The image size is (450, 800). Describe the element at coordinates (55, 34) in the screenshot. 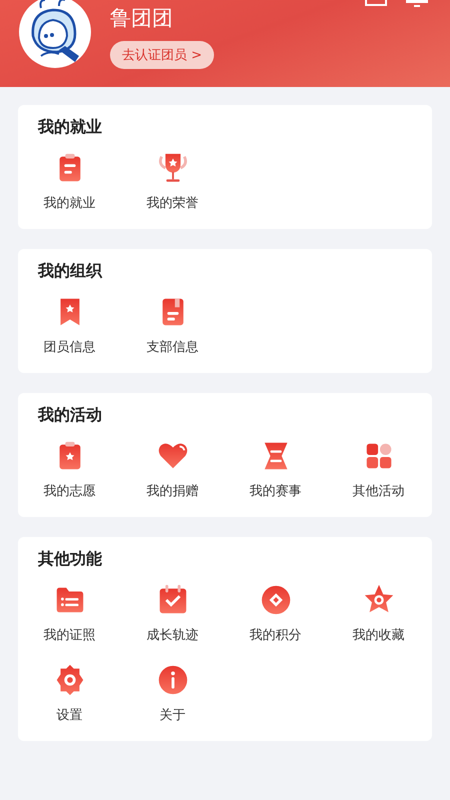

I see `avatar-icon` at that location.